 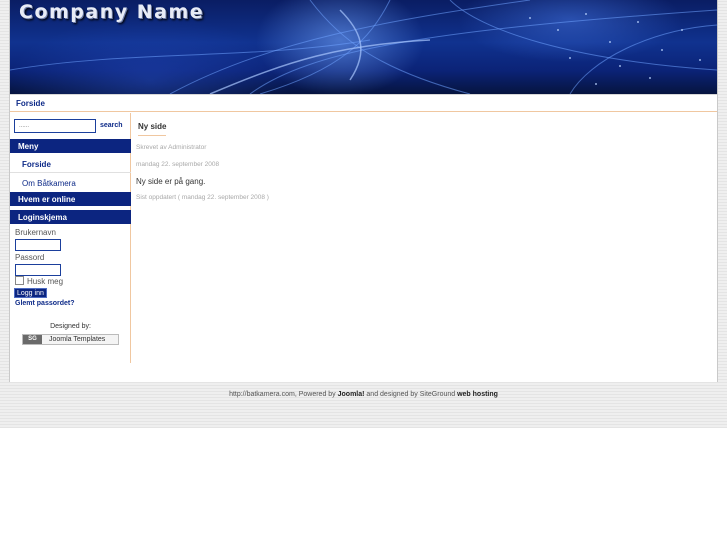 What do you see at coordinates (45, 303) in the screenshot?
I see `forgot-password-link: Glemt passordet?` at bounding box center [45, 303].